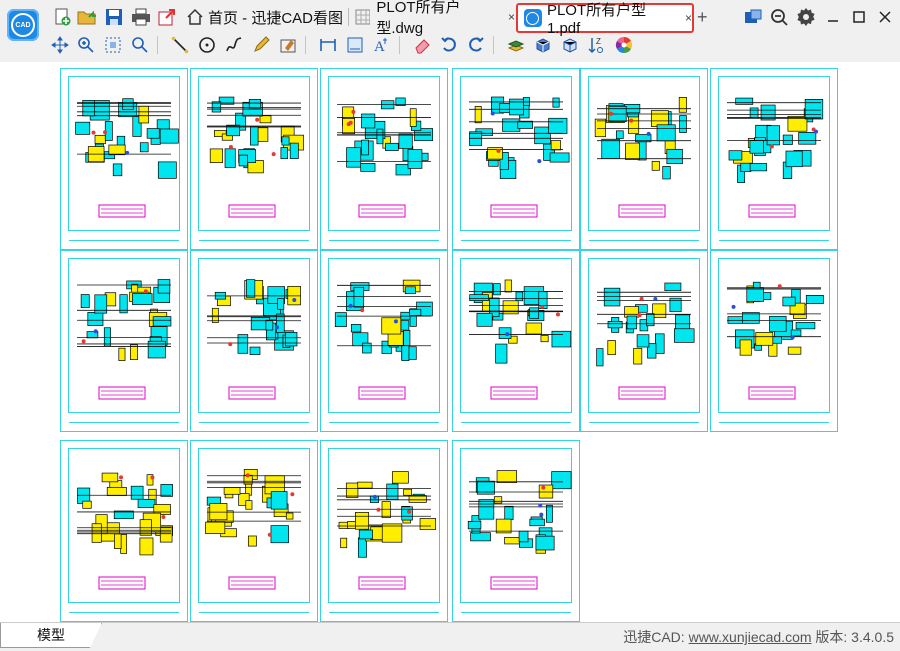  I want to click on text-icon: A, so click(382, 45).